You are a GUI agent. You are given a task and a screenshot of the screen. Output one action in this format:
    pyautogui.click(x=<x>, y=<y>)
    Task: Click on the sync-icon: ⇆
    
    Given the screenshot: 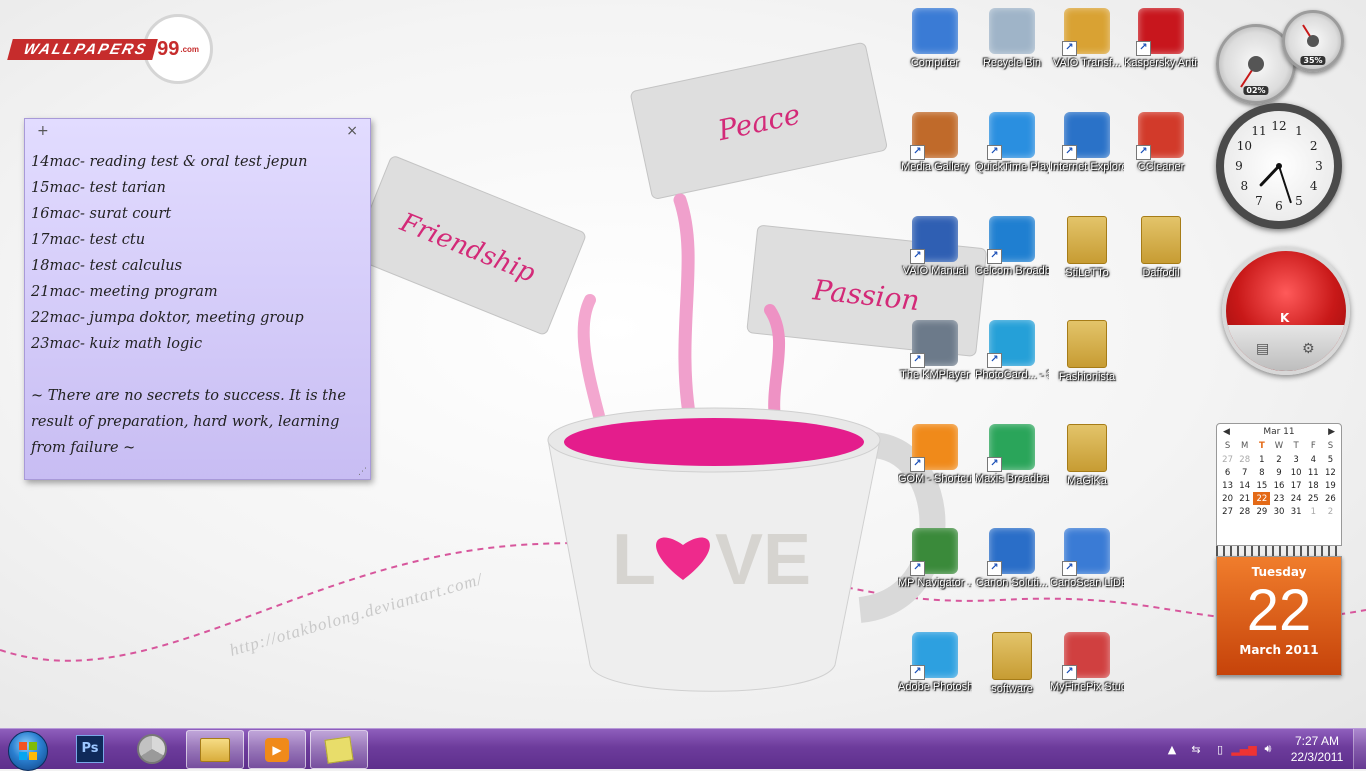 What is the action you would take?
    pyautogui.click(x=1196, y=749)
    